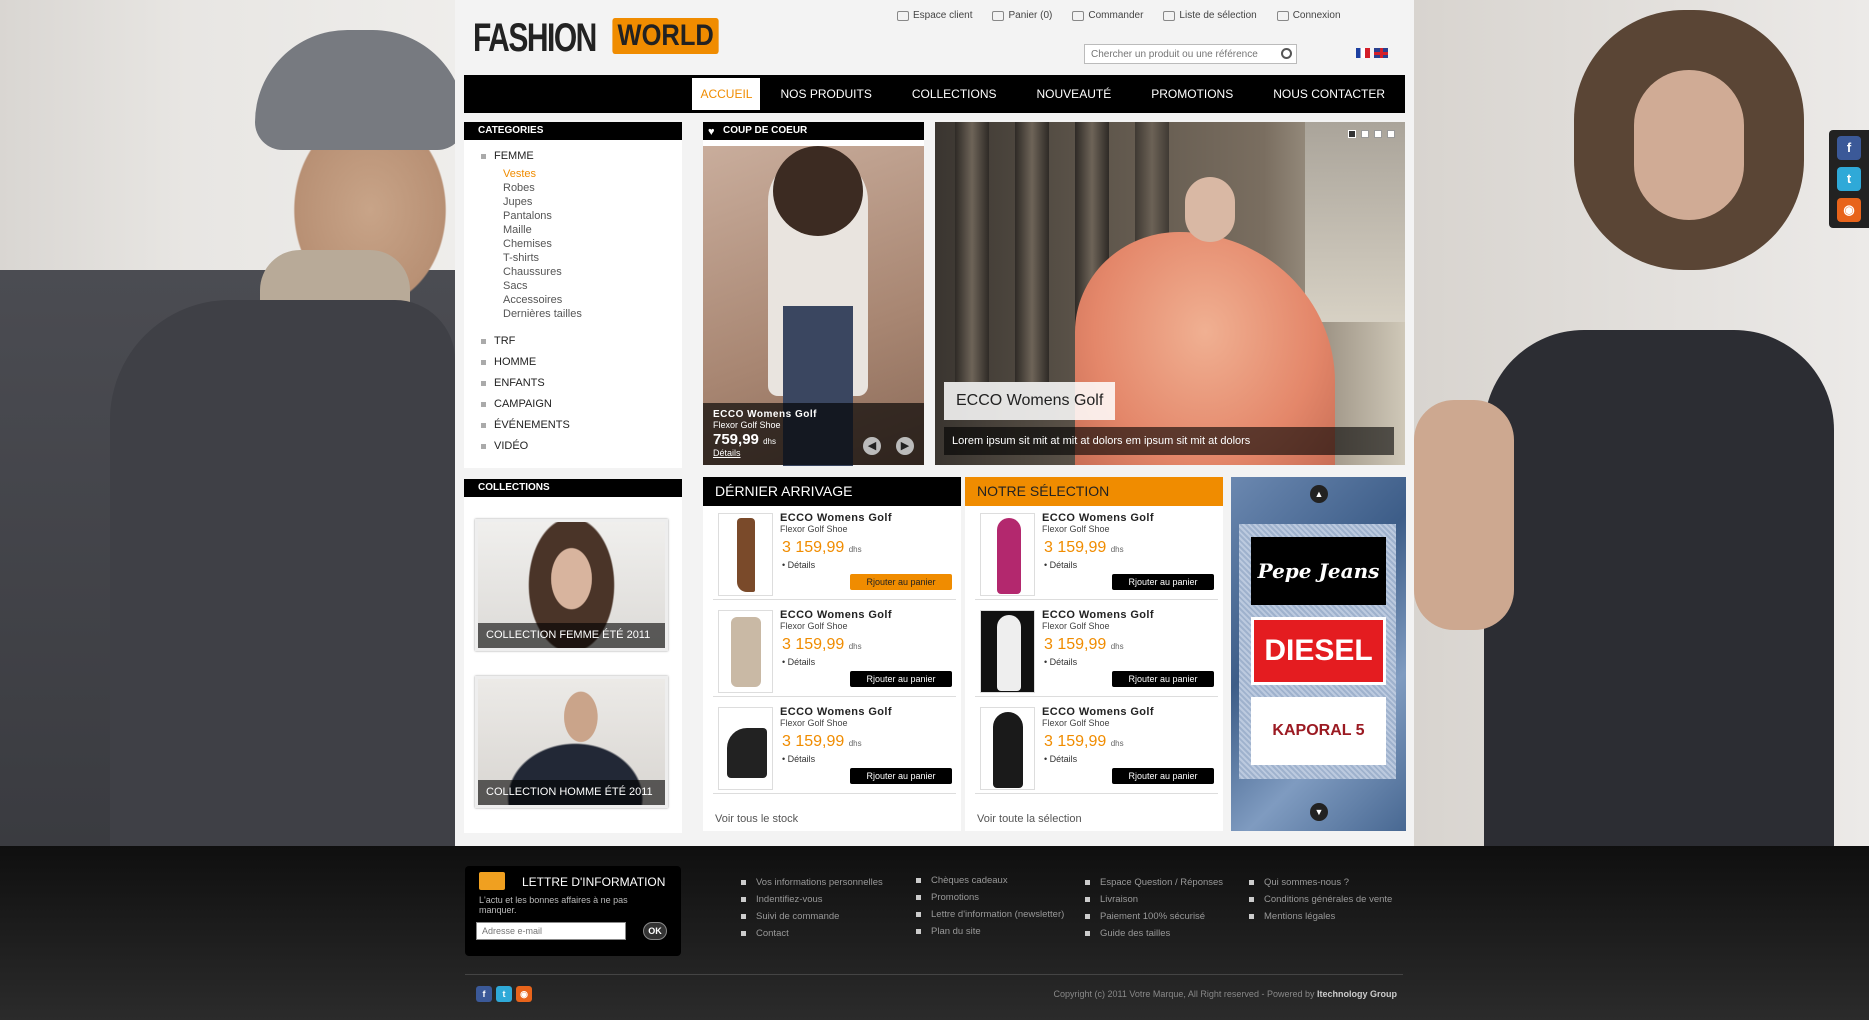 The image size is (1869, 1020). Describe the element at coordinates (1320, 916) in the screenshot. I see `footer-link: Mentions légales` at that location.